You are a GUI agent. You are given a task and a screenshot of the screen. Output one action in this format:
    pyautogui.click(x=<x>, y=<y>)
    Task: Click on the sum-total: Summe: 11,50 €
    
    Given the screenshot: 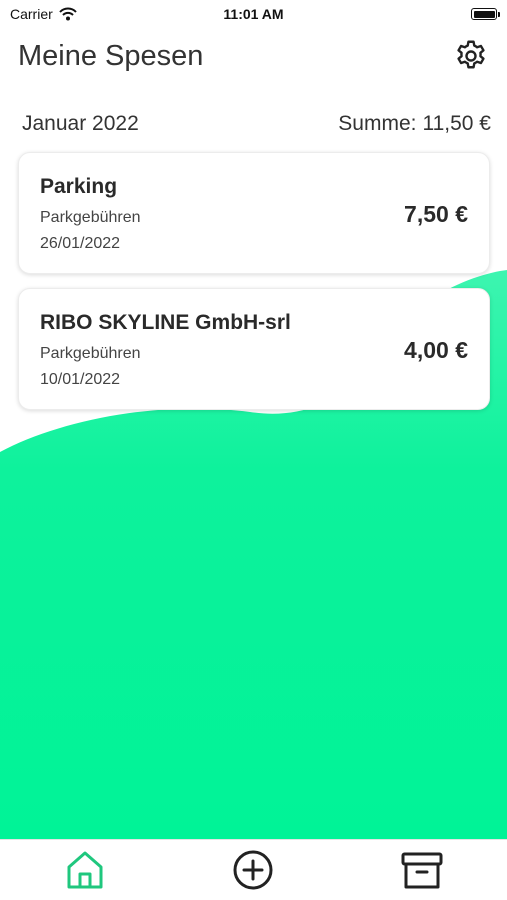 What is the action you would take?
    pyautogui.click(x=414, y=124)
    